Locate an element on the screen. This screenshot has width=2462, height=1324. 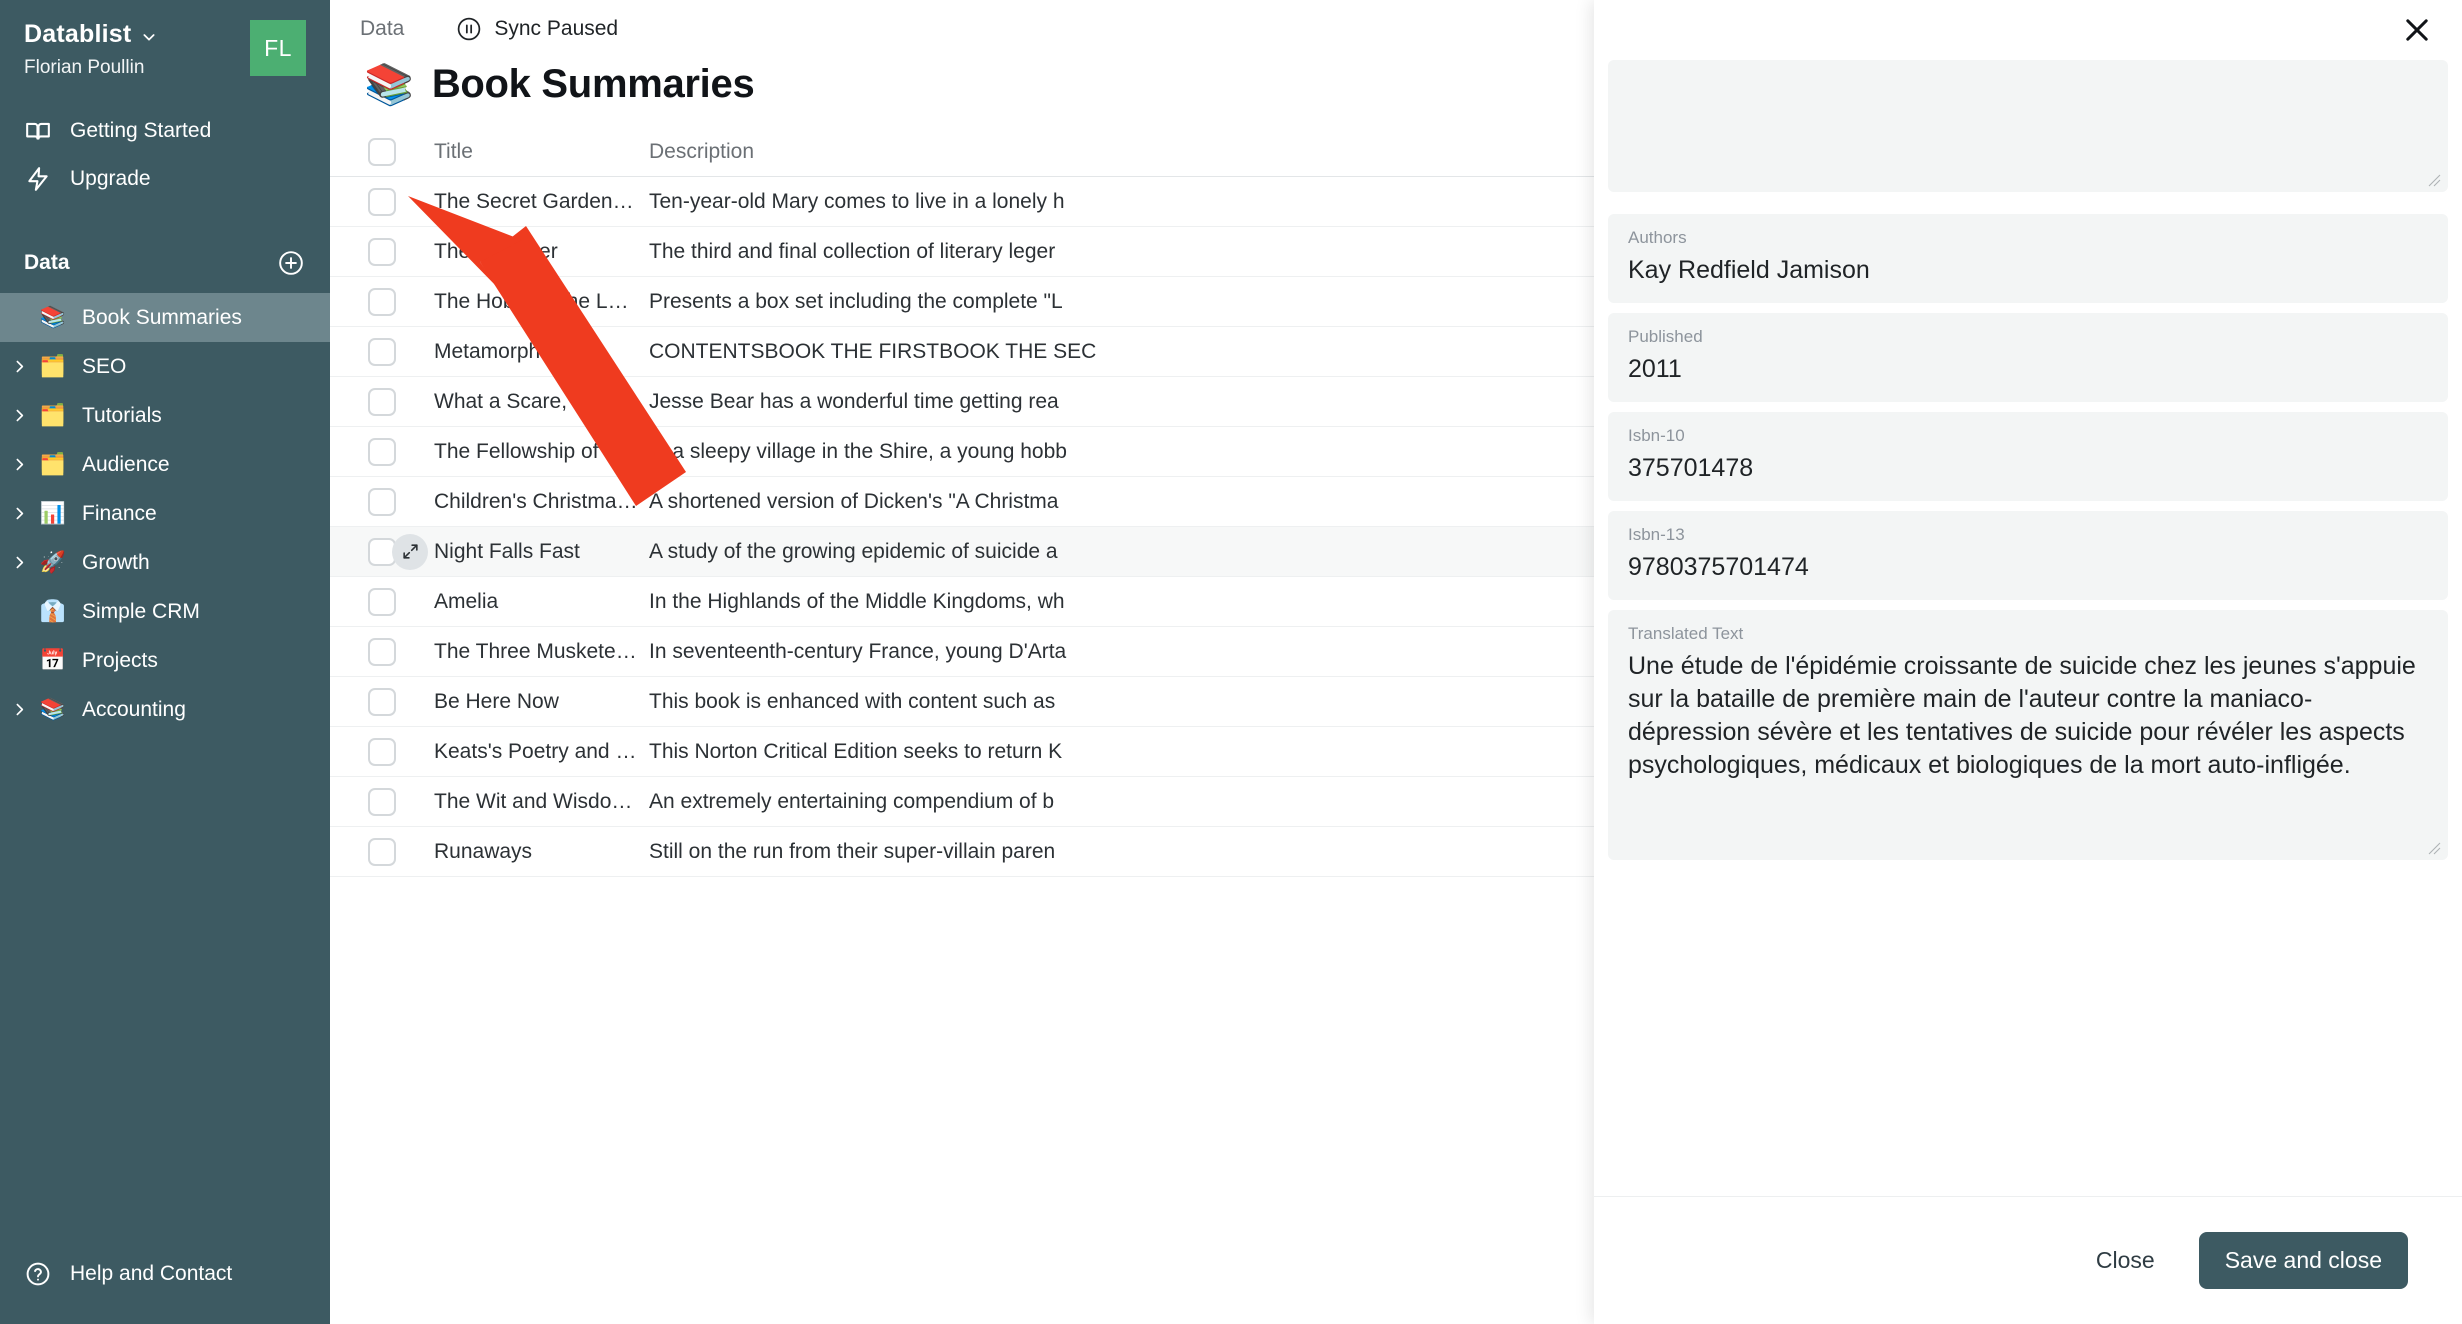
sidebar-nav-top: Getting Started Upgrade is located at coordinates (165, 155).